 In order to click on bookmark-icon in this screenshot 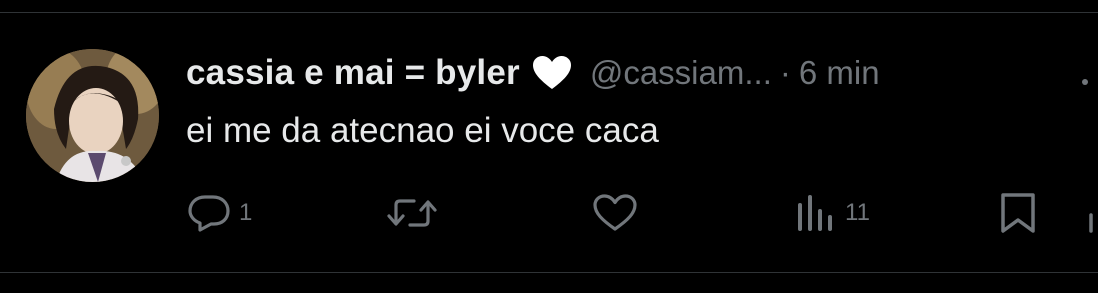, I will do `click(1018, 213)`.